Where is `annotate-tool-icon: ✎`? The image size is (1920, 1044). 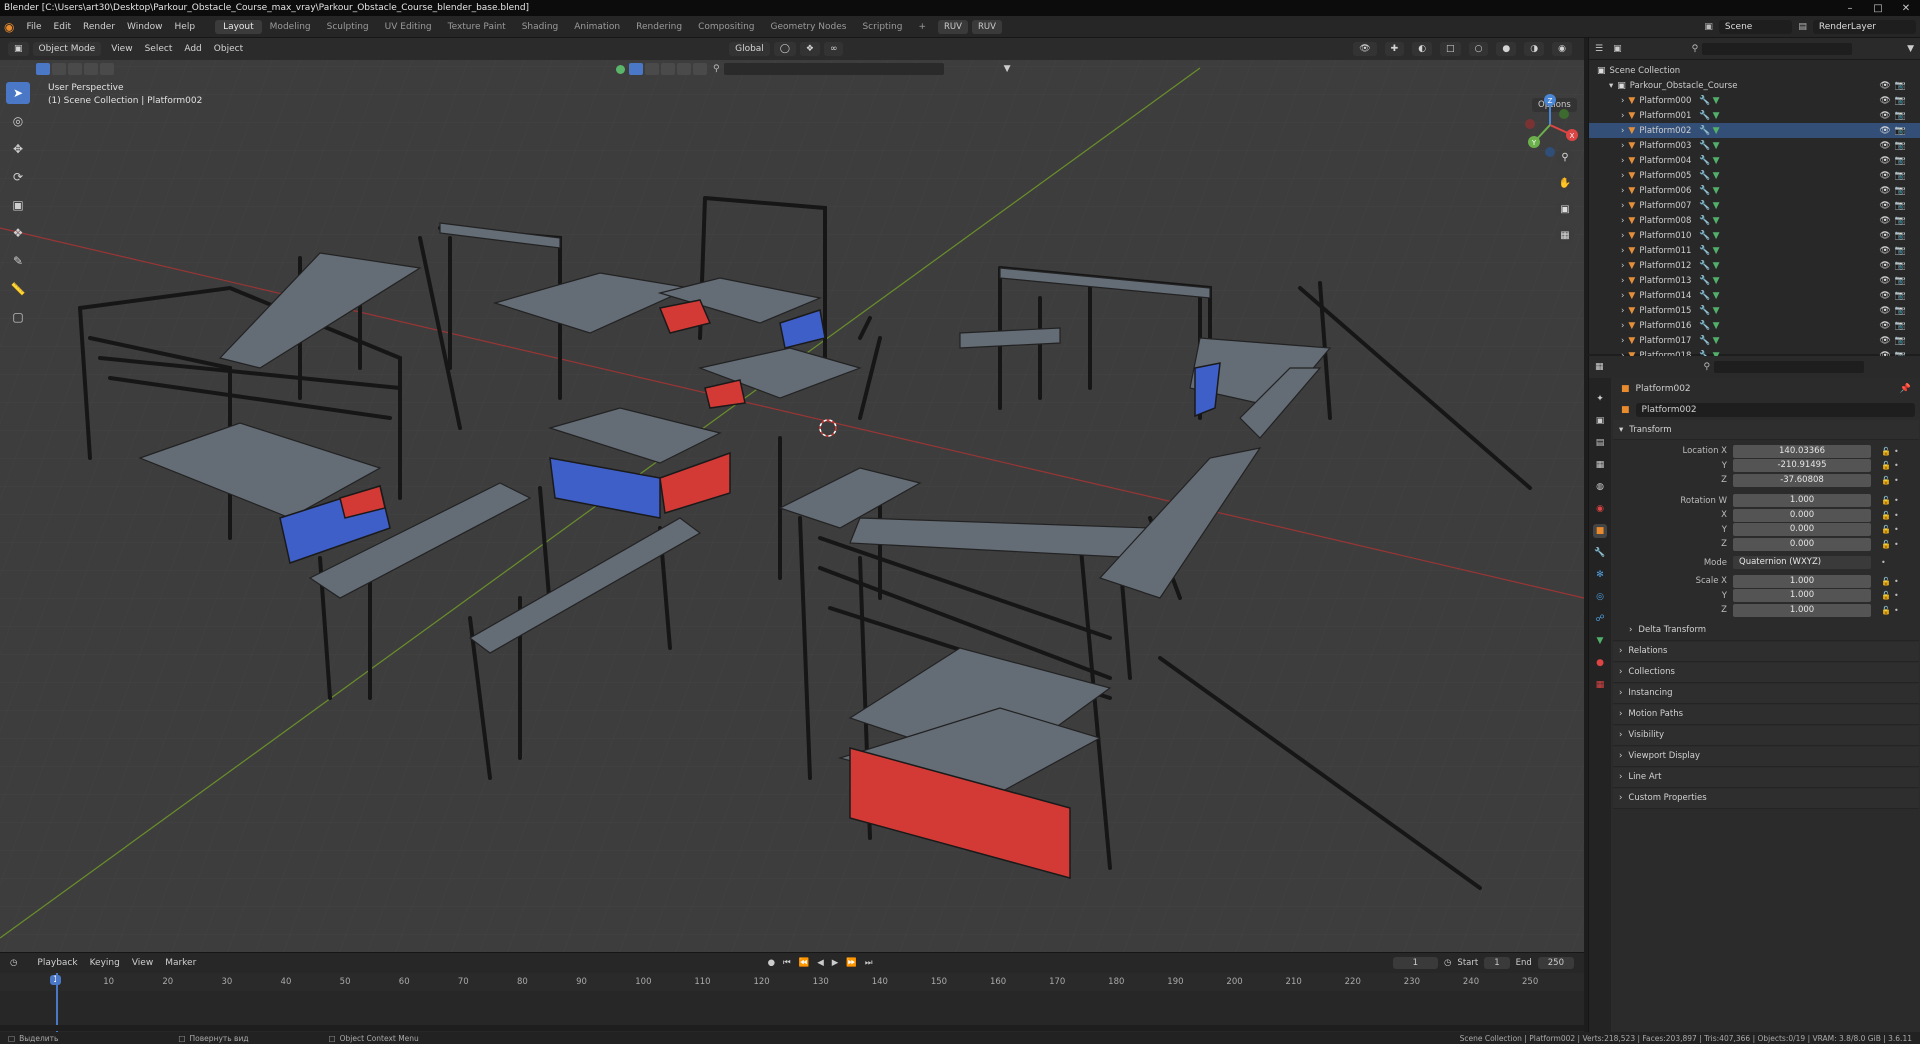
annotate-tool-icon: ✎ is located at coordinates (18, 261).